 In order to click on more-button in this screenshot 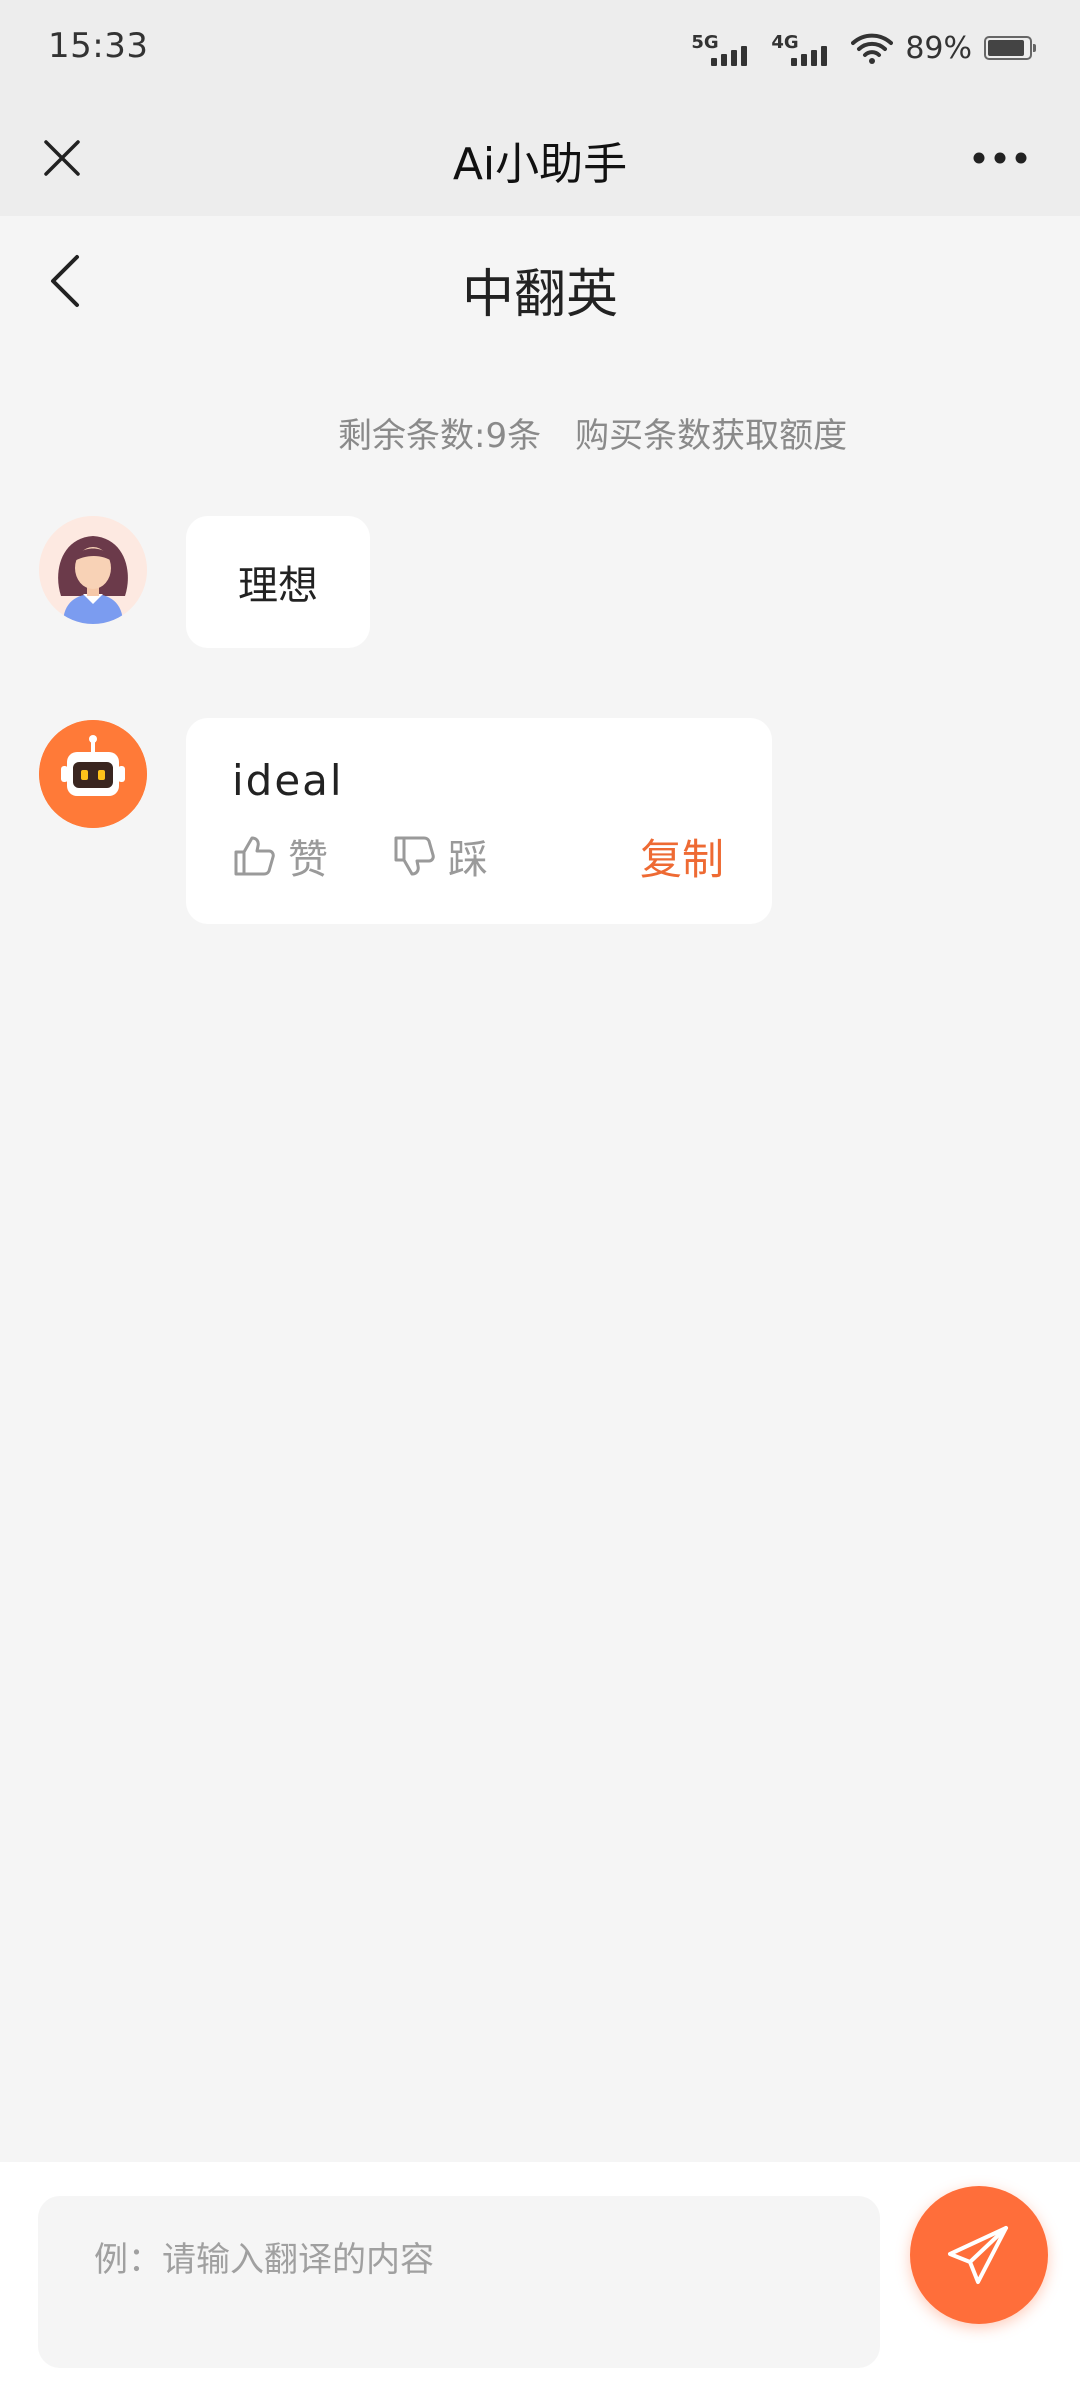, I will do `click(1000, 158)`.